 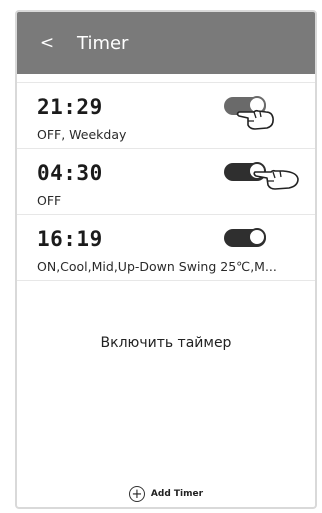 What do you see at coordinates (70, 173) in the screenshot?
I see `timer-time: 04:30` at bounding box center [70, 173].